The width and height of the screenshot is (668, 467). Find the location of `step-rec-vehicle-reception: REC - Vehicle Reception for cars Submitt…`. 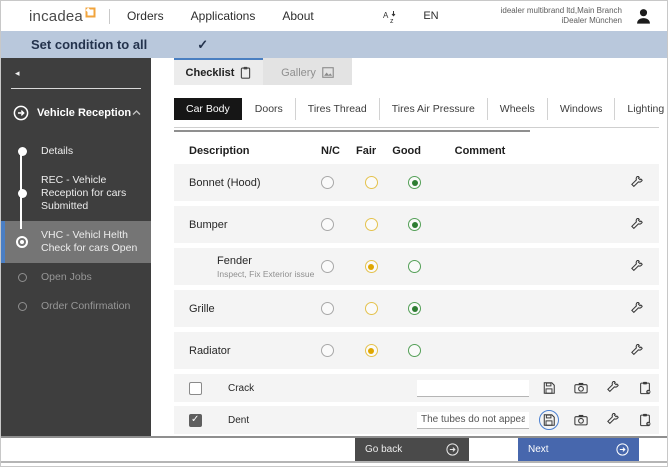

step-rec-vehicle-reception: REC - Vehicle Reception for cars Submitt… is located at coordinates (76, 193).